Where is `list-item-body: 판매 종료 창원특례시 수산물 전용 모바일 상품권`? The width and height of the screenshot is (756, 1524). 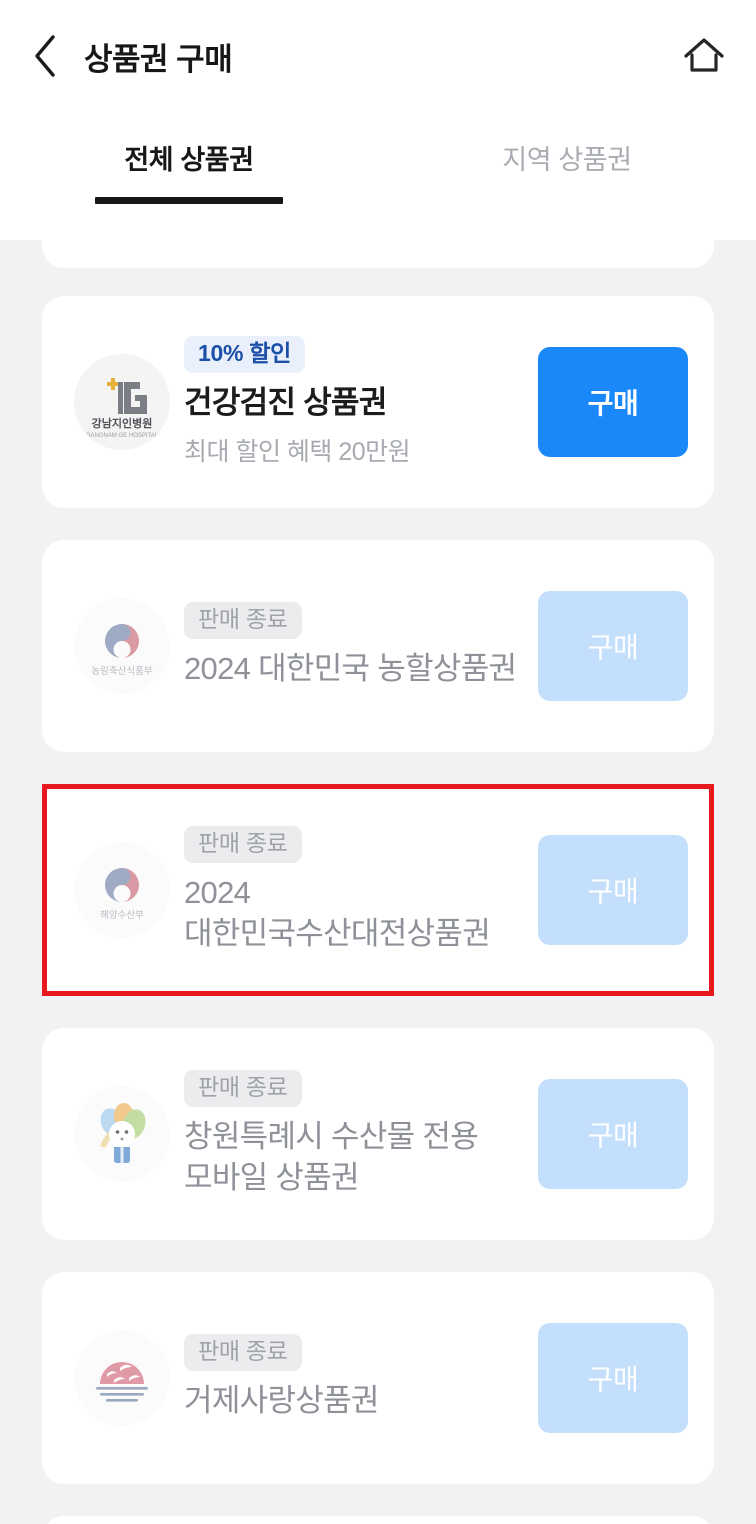
list-item-body: 판매 종료 창원특례시 수산물 전용 모바일 상품권 is located at coordinates (361, 1134).